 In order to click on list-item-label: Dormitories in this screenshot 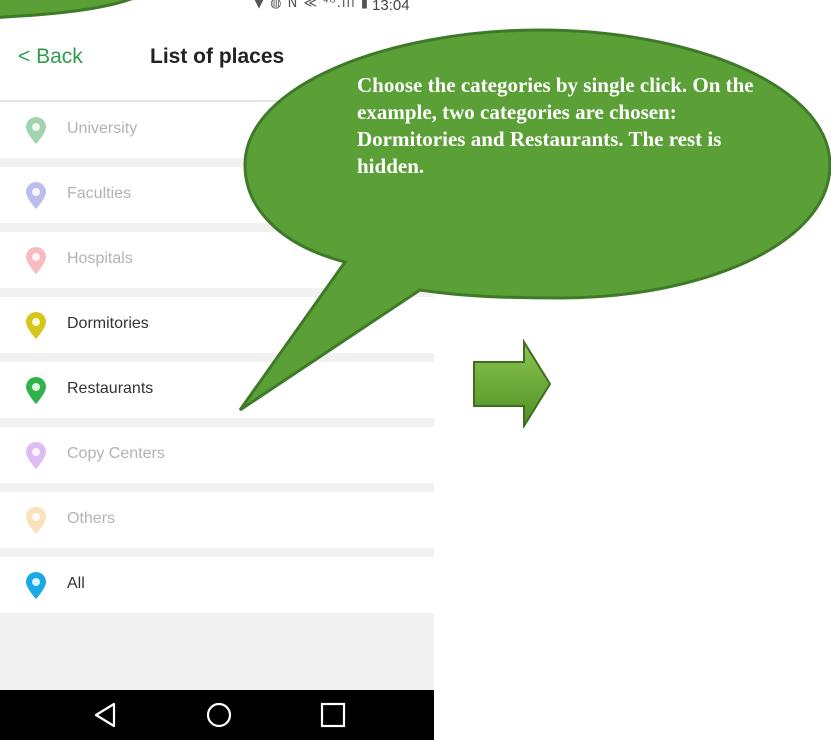, I will do `click(108, 323)`.